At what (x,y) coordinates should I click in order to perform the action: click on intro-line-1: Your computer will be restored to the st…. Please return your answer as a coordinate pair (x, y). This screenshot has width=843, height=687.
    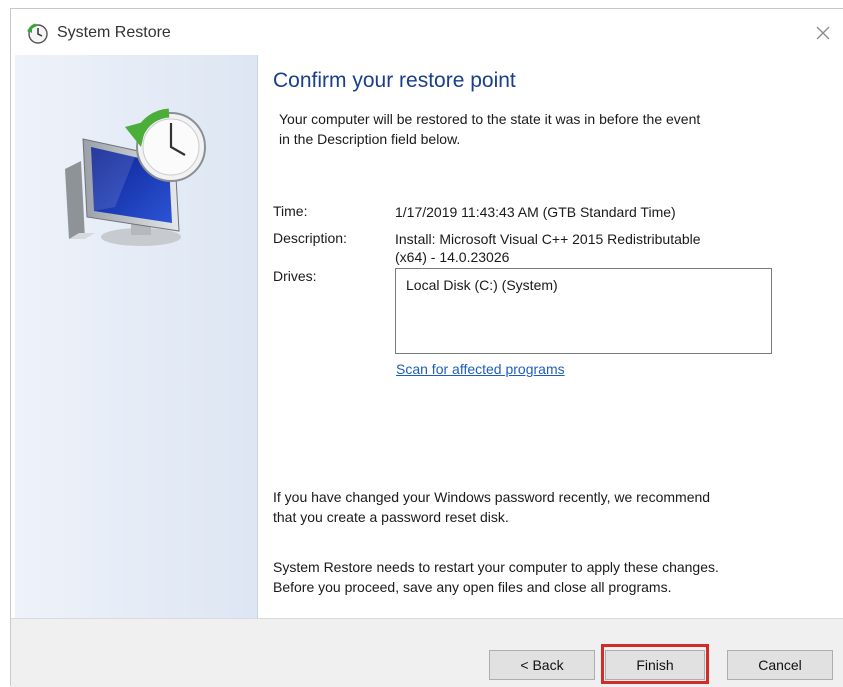
    Looking at the image, I should click on (490, 119).